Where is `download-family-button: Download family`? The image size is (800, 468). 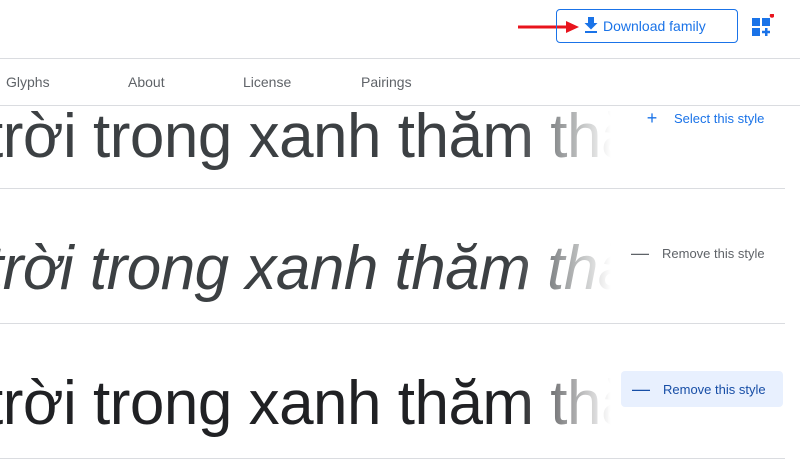 download-family-button: Download family is located at coordinates (647, 26).